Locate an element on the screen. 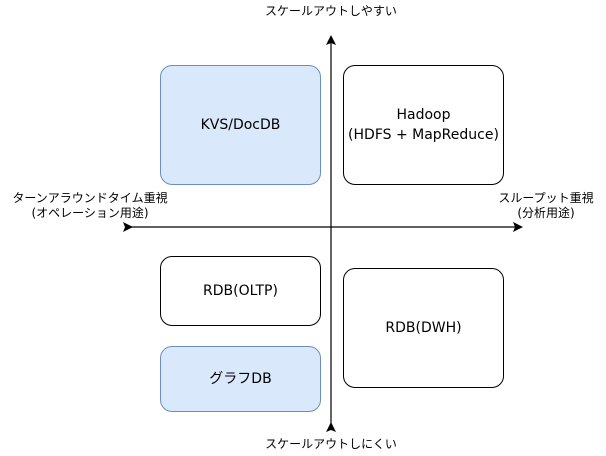 The width and height of the screenshot is (606, 456). axis-label-left-line1: ターンアラウンドタイム重視 is located at coordinates (90, 198).